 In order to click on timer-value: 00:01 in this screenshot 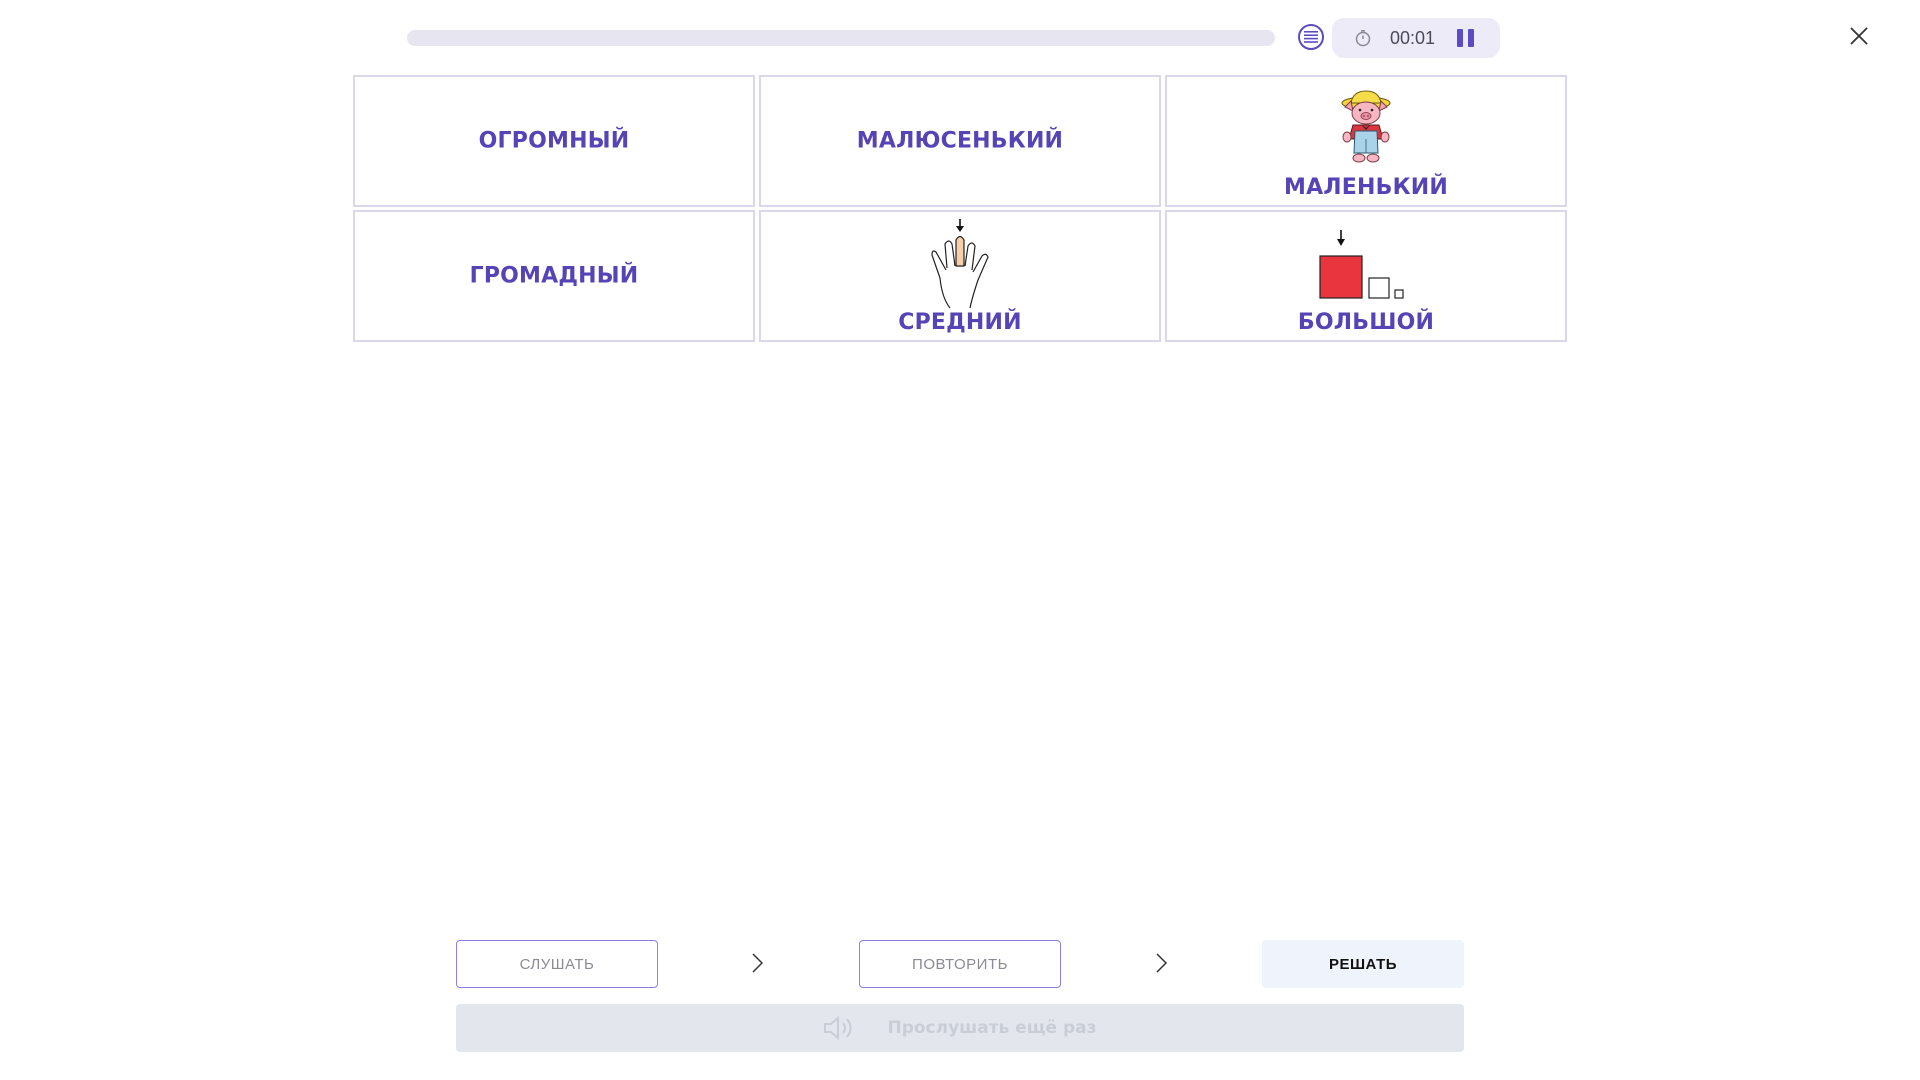, I will do `click(1413, 38)`.